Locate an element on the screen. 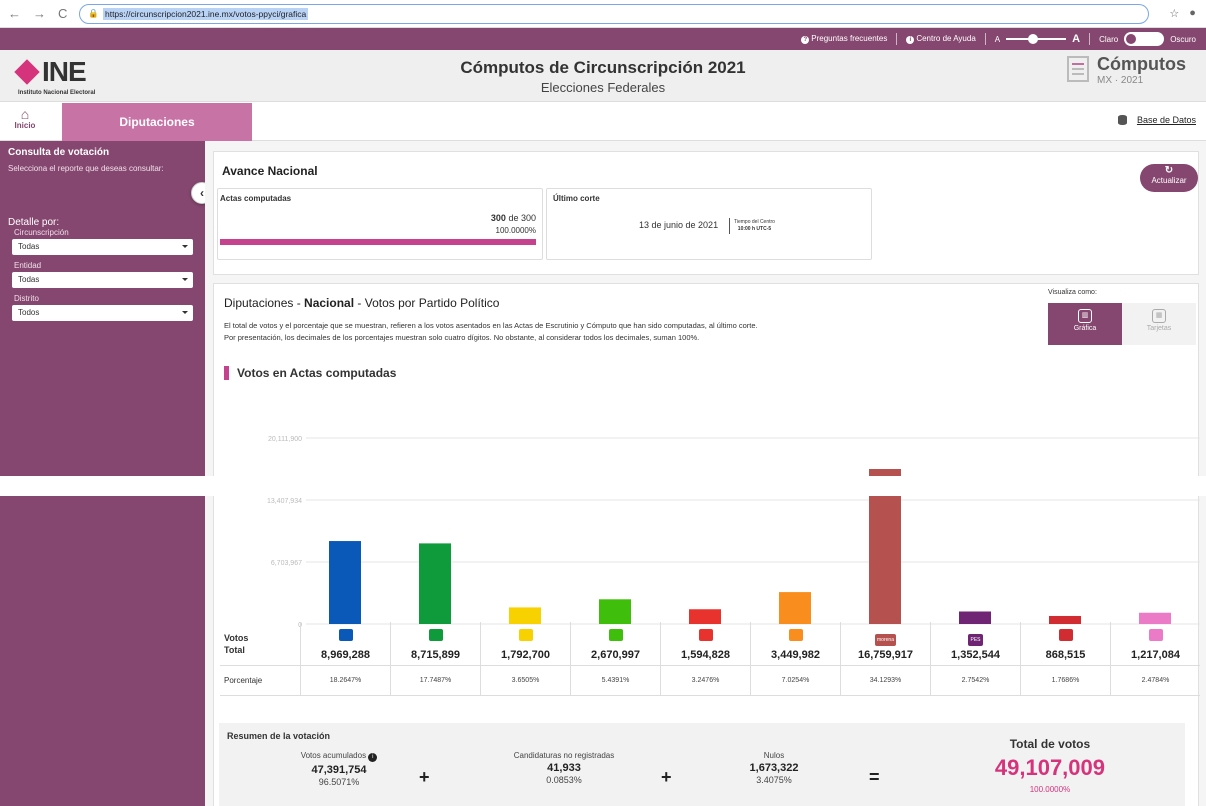 The width and height of the screenshot is (1206, 806). votos-acumulados: Votos acumulados i 47,391,754 96.5071% is located at coordinates (339, 769).